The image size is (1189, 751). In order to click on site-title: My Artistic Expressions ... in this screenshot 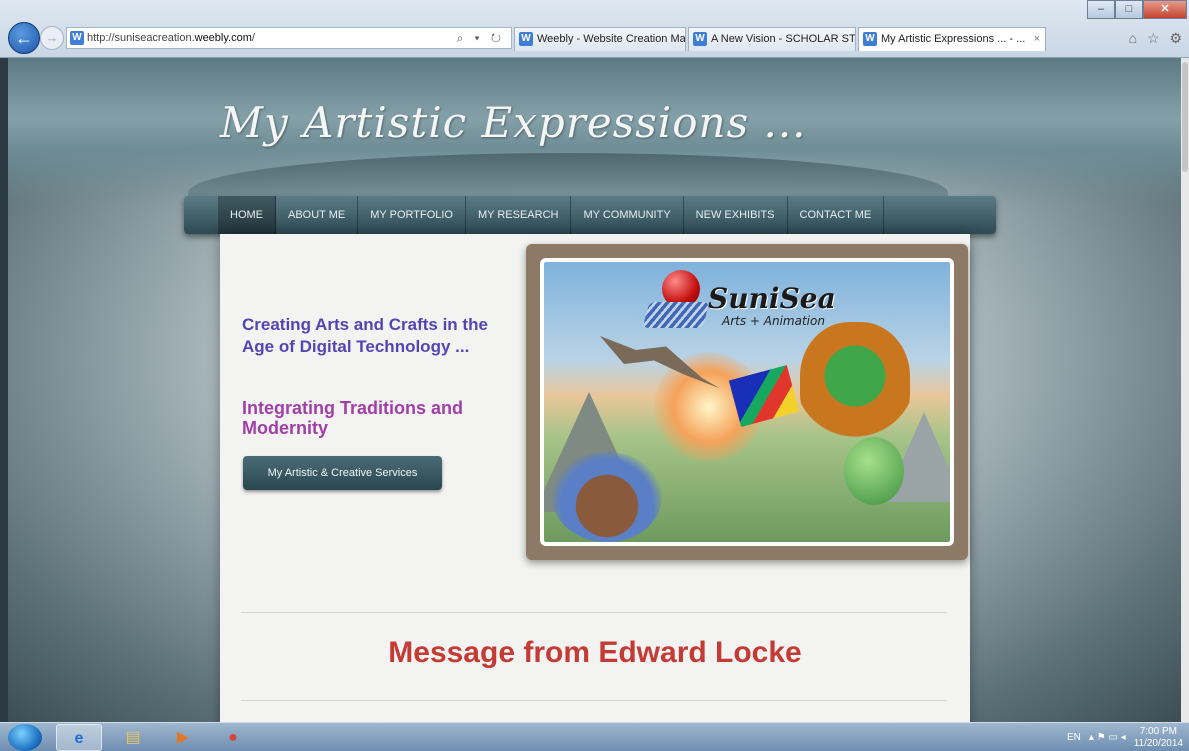, I will do `click(513, 122)`.